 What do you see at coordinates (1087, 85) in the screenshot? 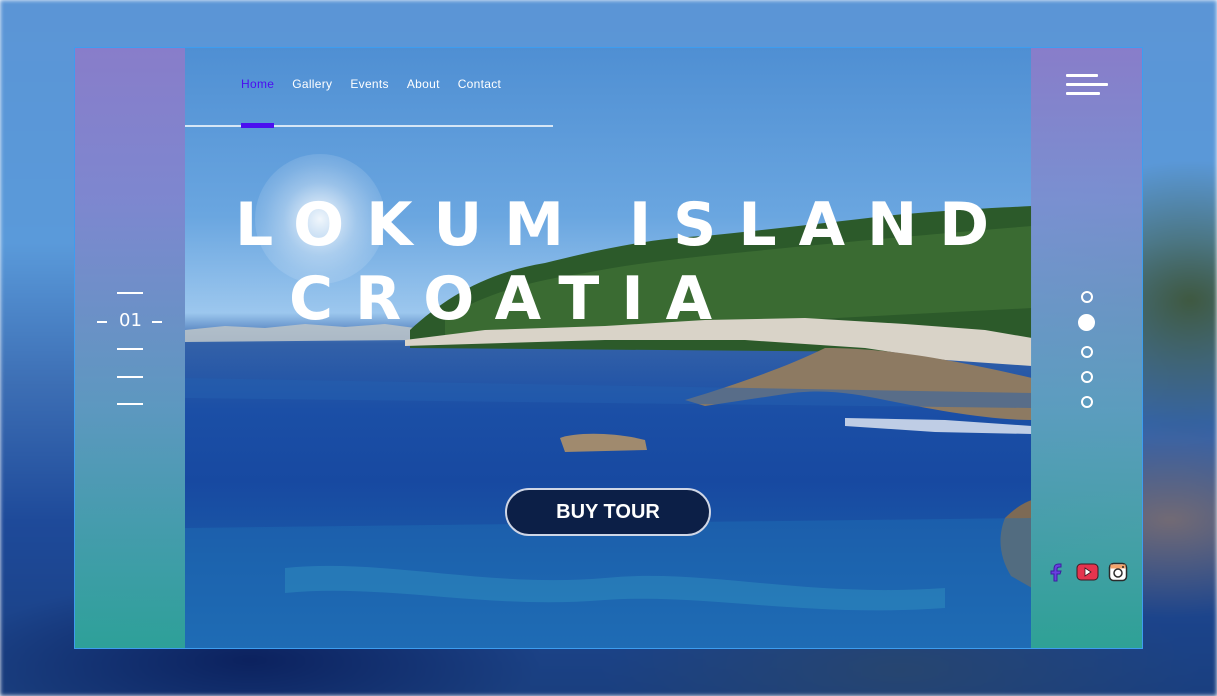
I see `menu-icon` at bounding box center [1087, 85].